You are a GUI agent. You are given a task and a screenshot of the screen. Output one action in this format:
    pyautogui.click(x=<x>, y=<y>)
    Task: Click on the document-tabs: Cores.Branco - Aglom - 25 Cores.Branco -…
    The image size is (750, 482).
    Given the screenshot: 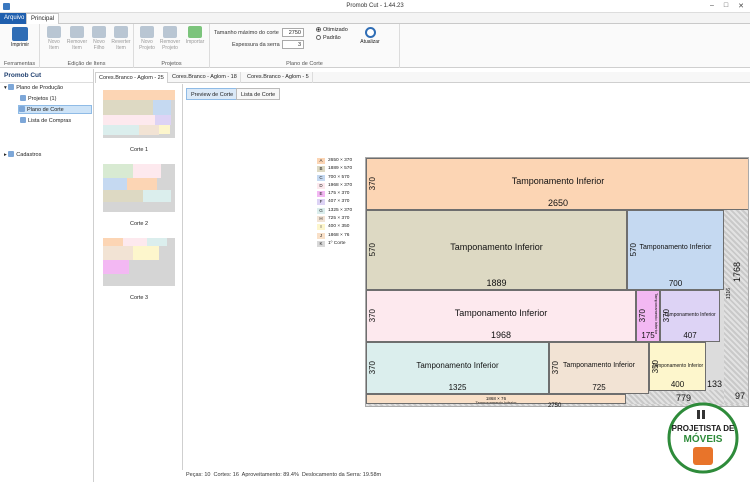 What is the action you would take?
    pyautogui.click(x=422, y=77)
    